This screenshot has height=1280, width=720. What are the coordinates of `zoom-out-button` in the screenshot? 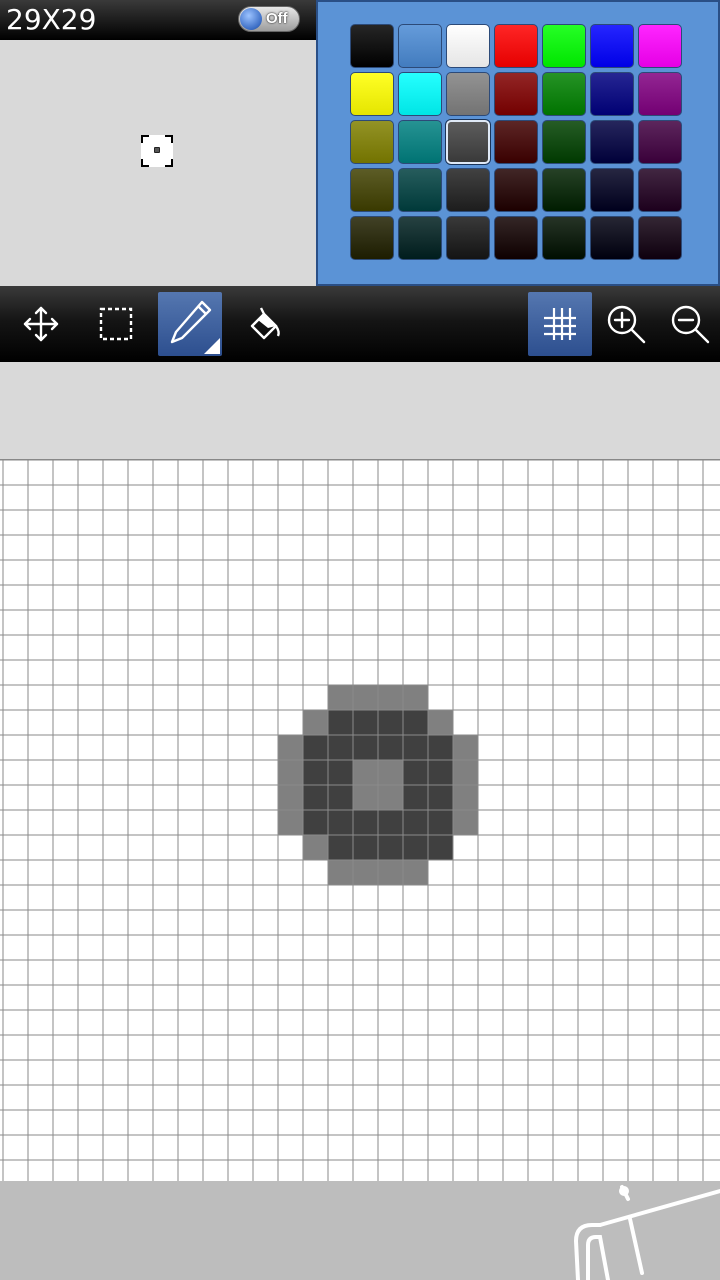 It's located at (689, 324).